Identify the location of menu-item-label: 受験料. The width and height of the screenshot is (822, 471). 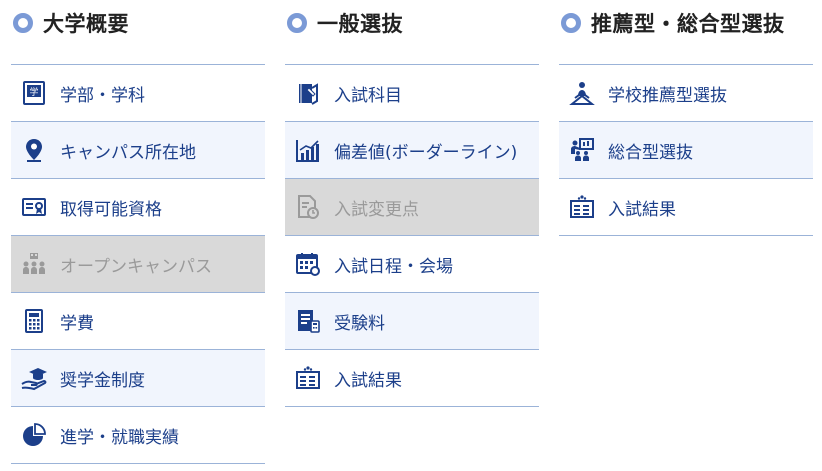
(359, 323).